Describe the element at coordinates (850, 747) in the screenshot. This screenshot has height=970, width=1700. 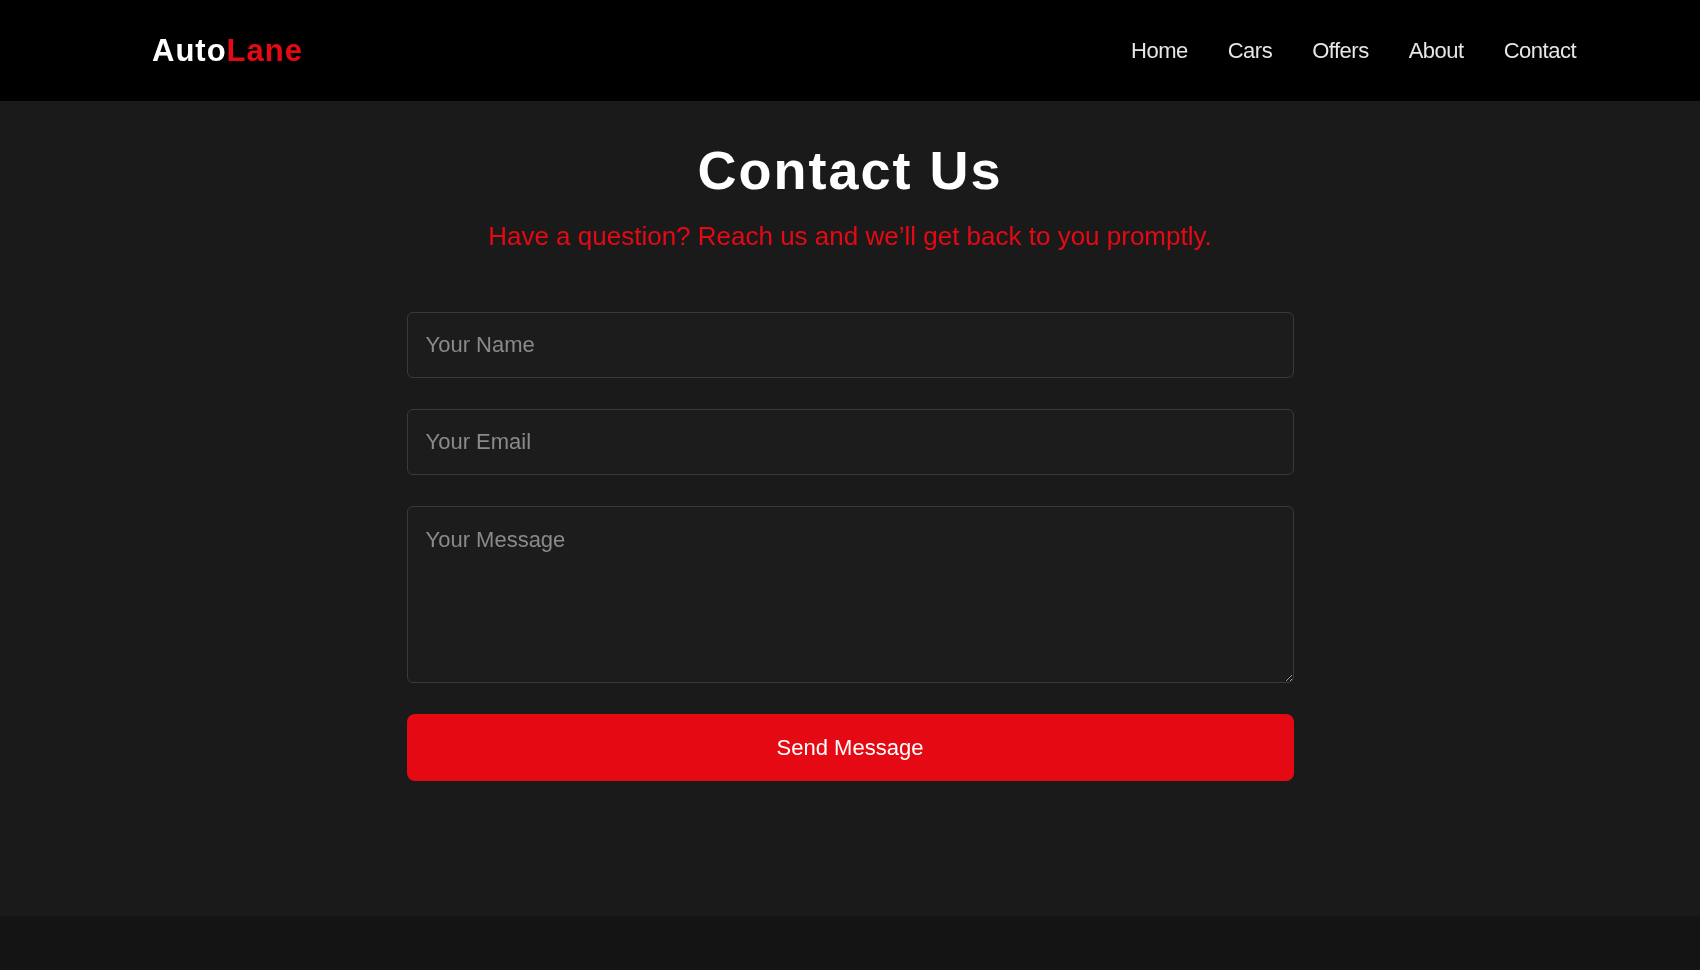
I see `send-button: Send Message` at that location.